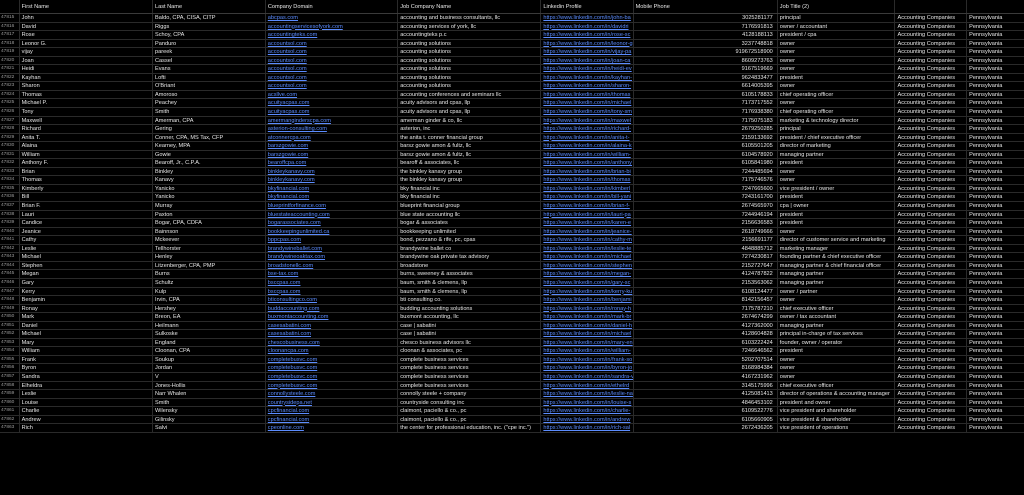 The height and width of the screenshot is (495, 1024). What do you see at coordinates (10, 402) in the screenshot?
I see `row-number-cell: 47860` at bounding box center [10, 402].